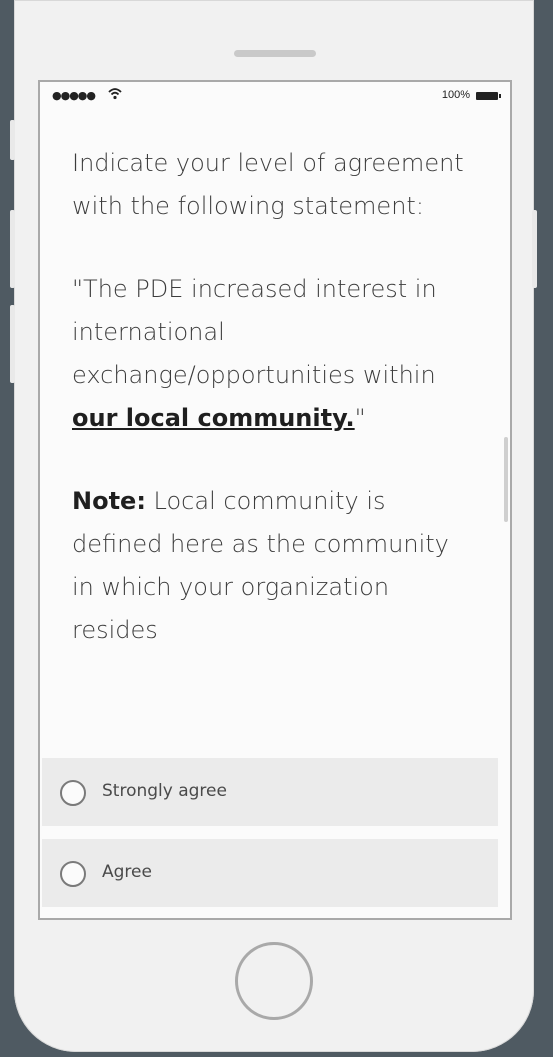  What do you see at coordinates (213, 418) in the screenshot?
I see `statement-emphasis: our local community.` at bounding box center [213, 418].